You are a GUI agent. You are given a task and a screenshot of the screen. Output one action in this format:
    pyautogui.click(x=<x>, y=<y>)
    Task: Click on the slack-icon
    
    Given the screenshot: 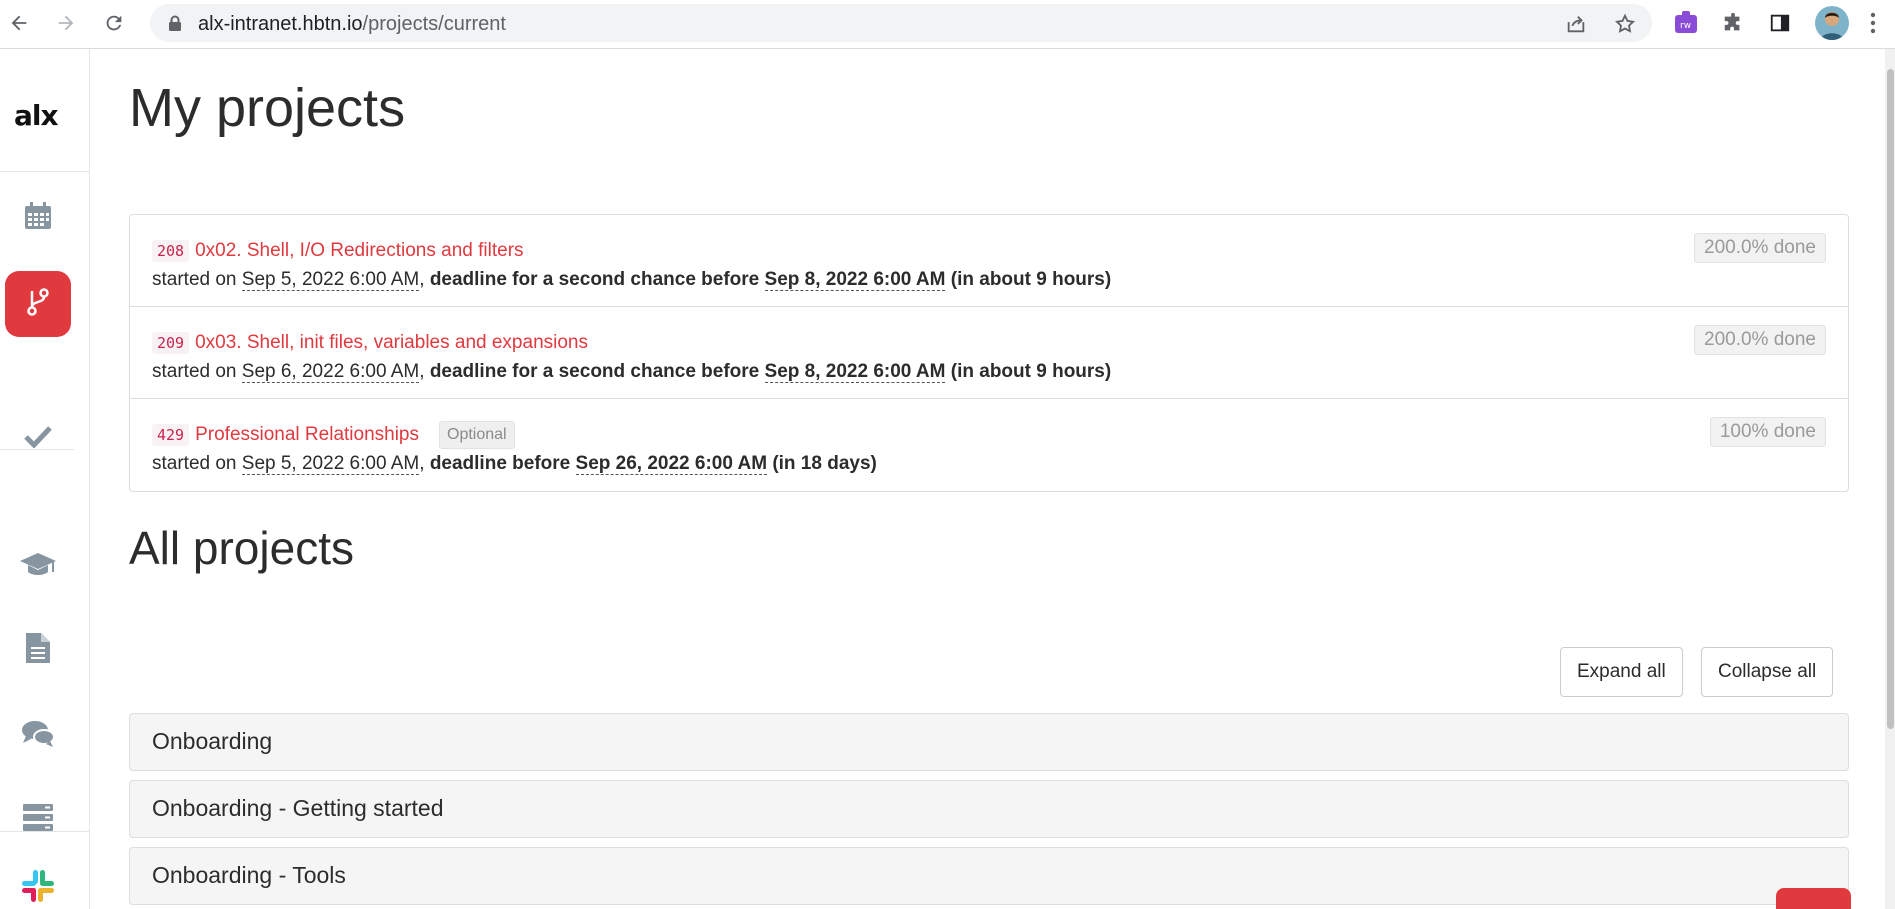 What is the action you would take?
    pyautogui.click(x=38, y=888)
    